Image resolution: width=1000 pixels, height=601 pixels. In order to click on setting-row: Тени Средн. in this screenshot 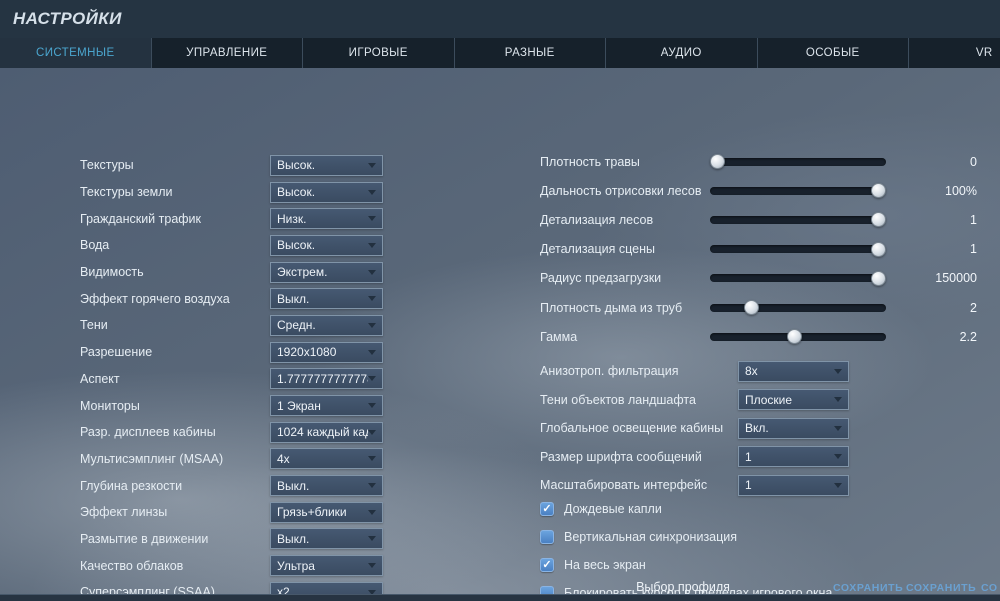, I will do `click(231, 325)`.